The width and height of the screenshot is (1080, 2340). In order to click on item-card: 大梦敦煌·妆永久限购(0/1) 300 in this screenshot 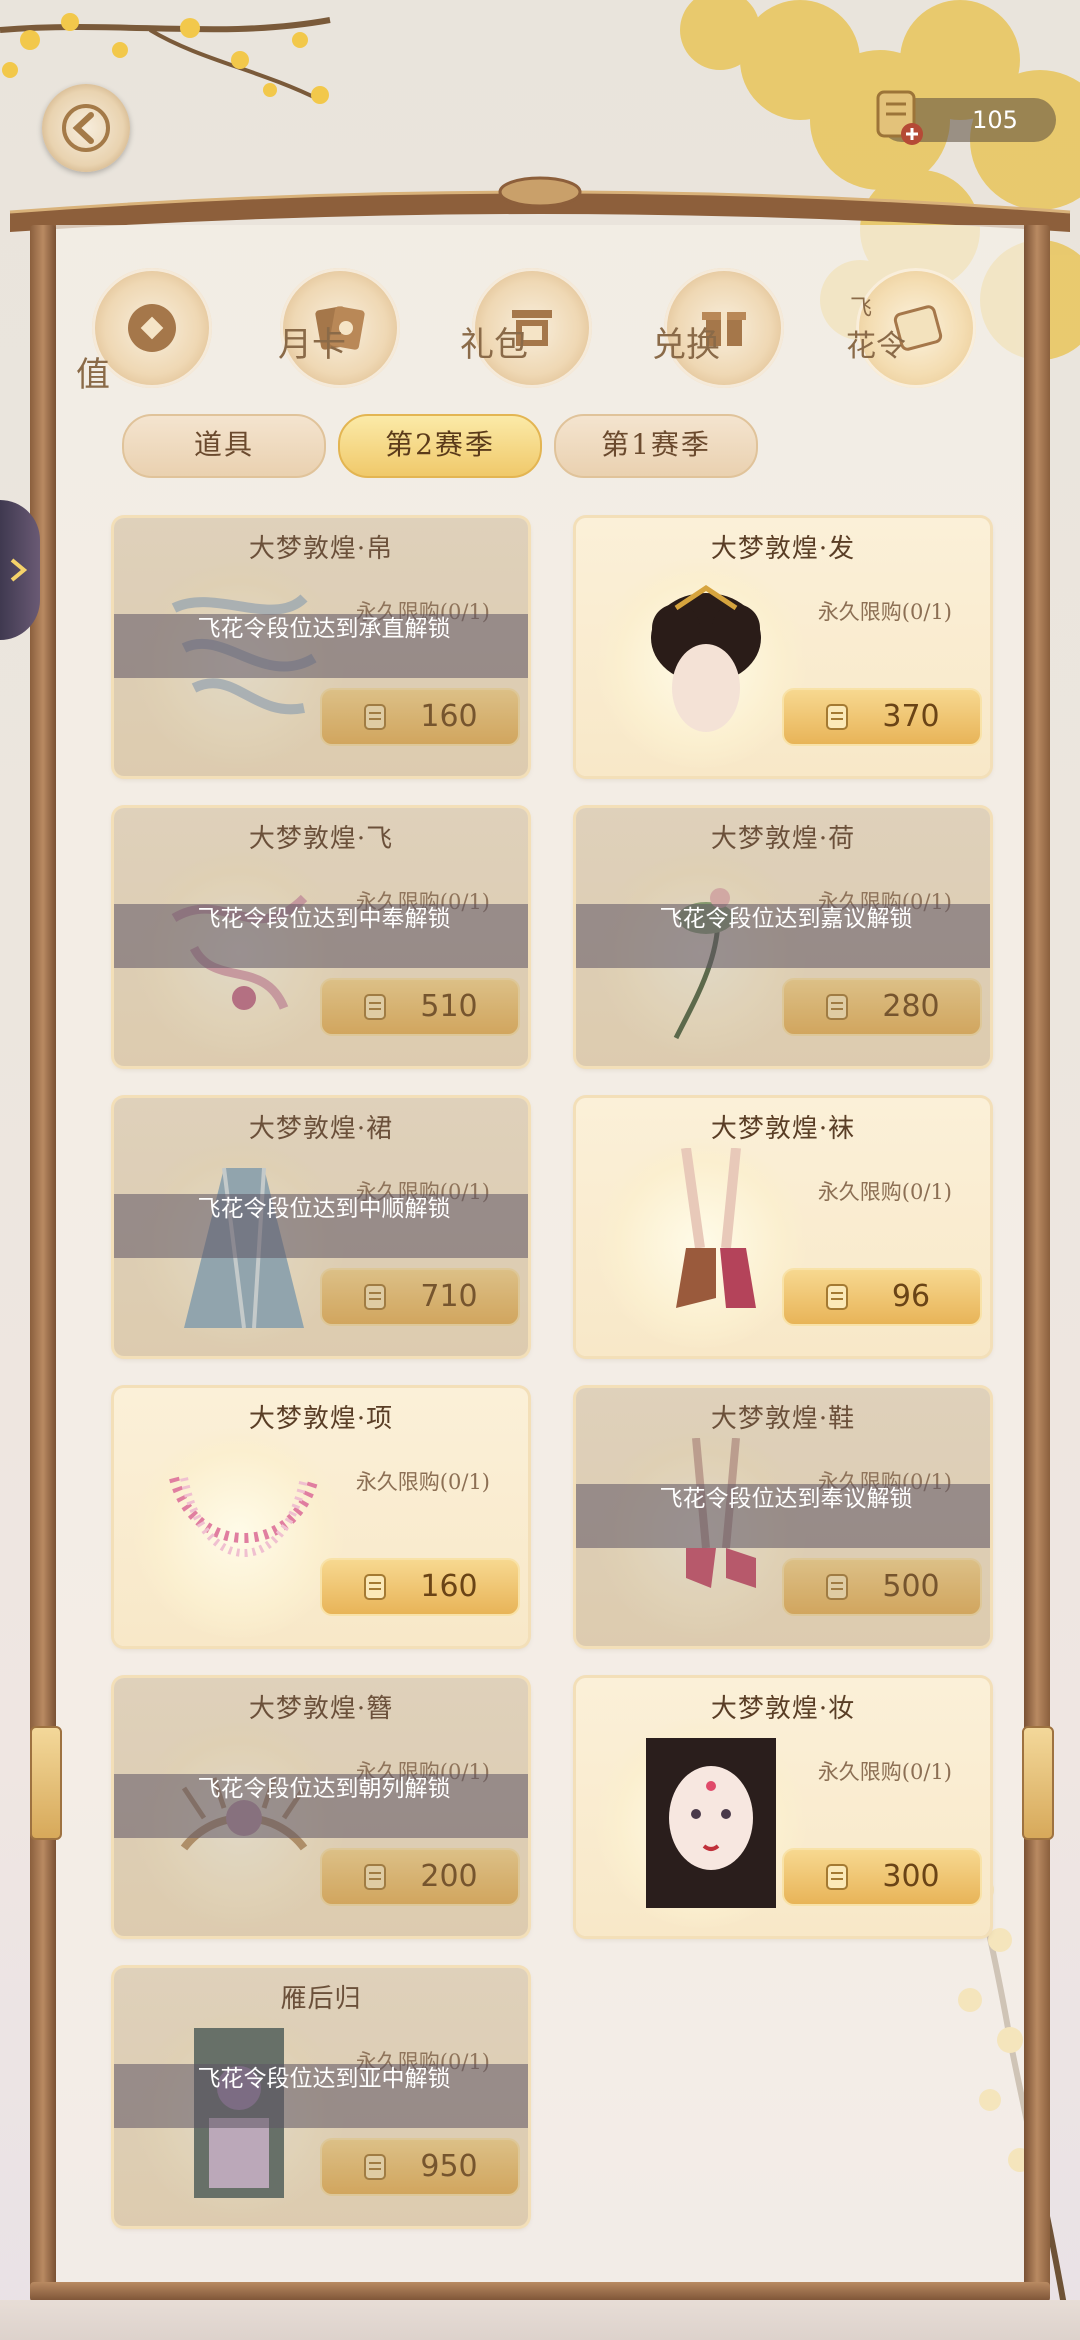, I will do `click(783, 1807)`.